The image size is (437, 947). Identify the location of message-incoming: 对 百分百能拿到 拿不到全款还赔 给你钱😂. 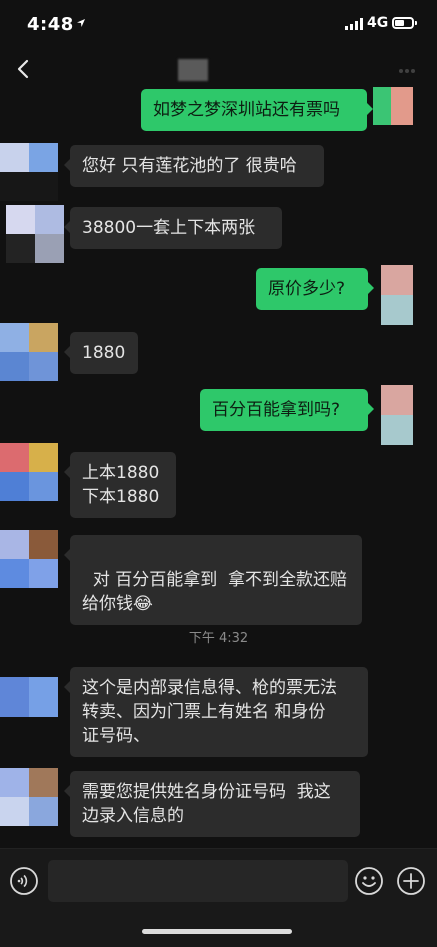
(213, 580).